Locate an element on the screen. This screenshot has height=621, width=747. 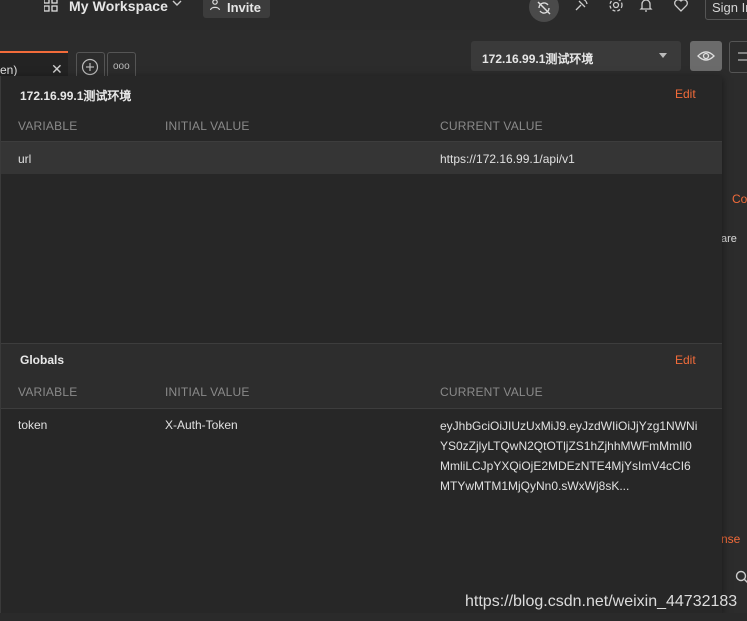
variable-name: token is located at coordinates (33, 425).